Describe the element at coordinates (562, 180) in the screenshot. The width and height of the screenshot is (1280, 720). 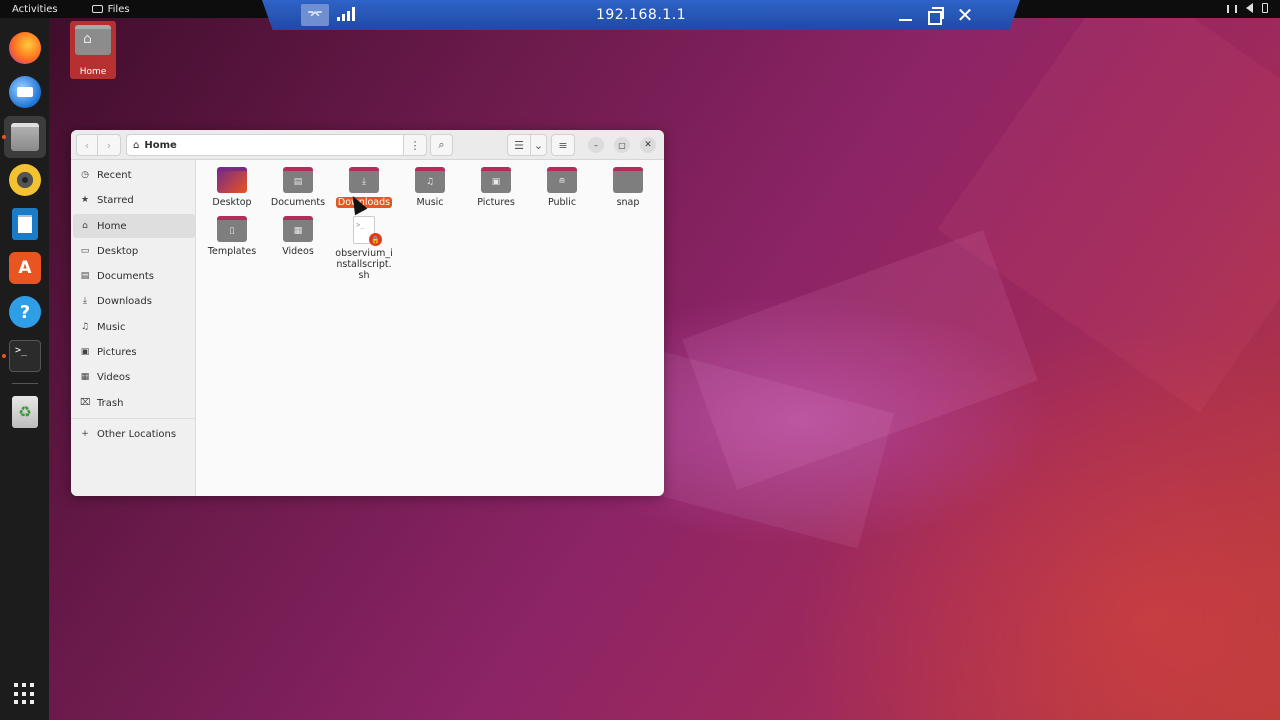
I see `public-folder-icon: ≘` at that location.